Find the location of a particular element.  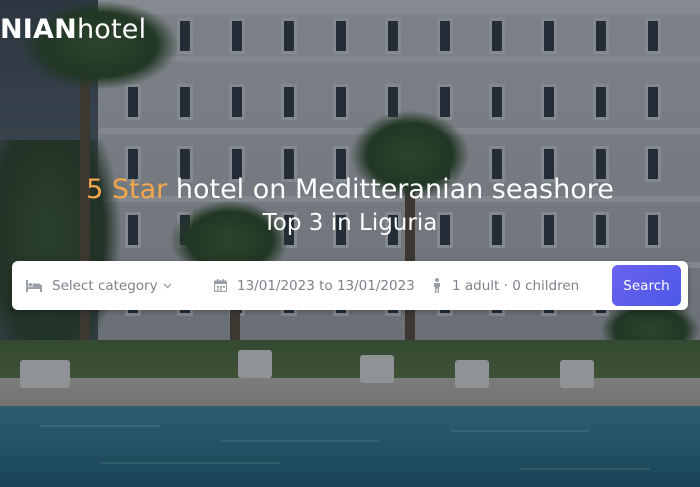

date-range-field: 13/01/2023 to 13/01/2023 is located at coordinates (314, 285).